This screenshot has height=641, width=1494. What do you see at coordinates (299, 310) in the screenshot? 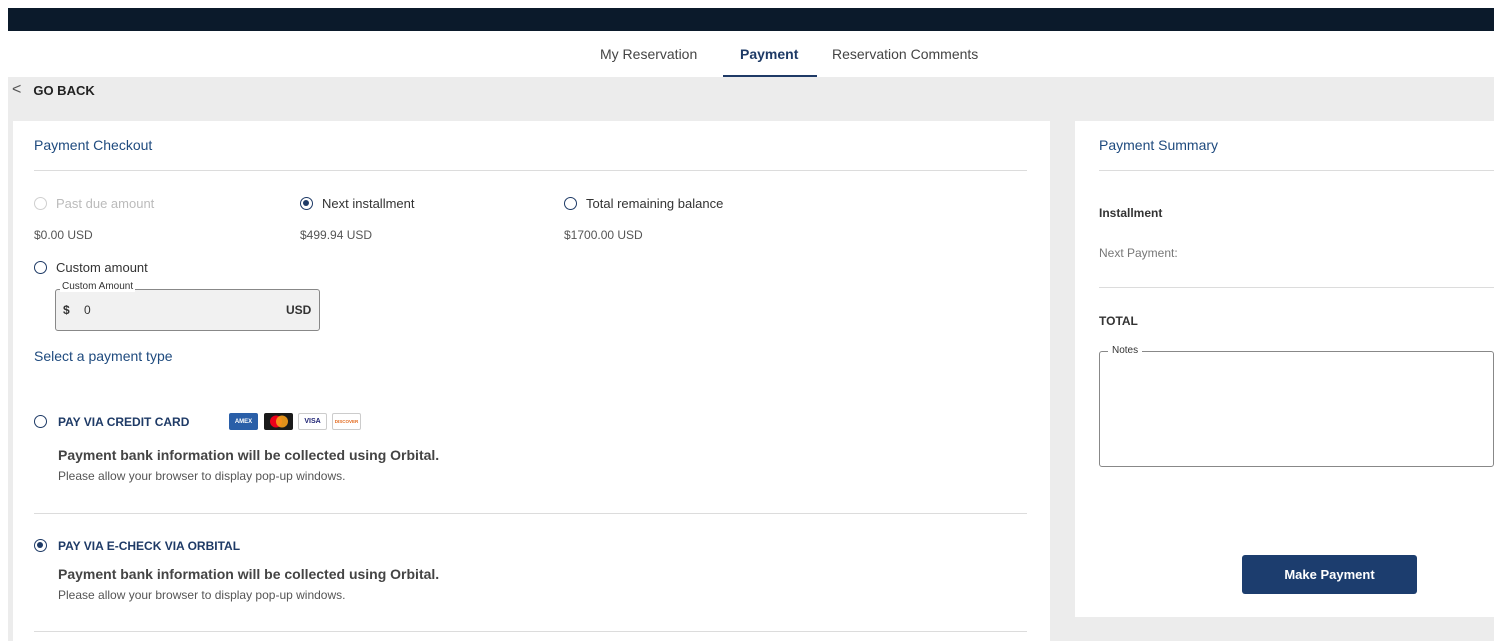
I see `currency-suffix: USD` at bounding box center [299, 310].